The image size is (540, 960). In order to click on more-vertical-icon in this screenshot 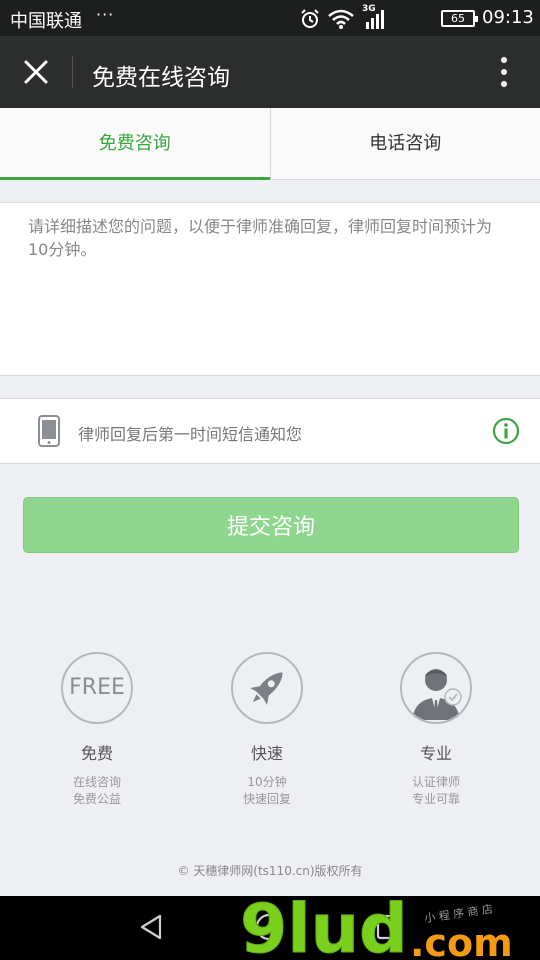, I will do `click(504, 72)`.